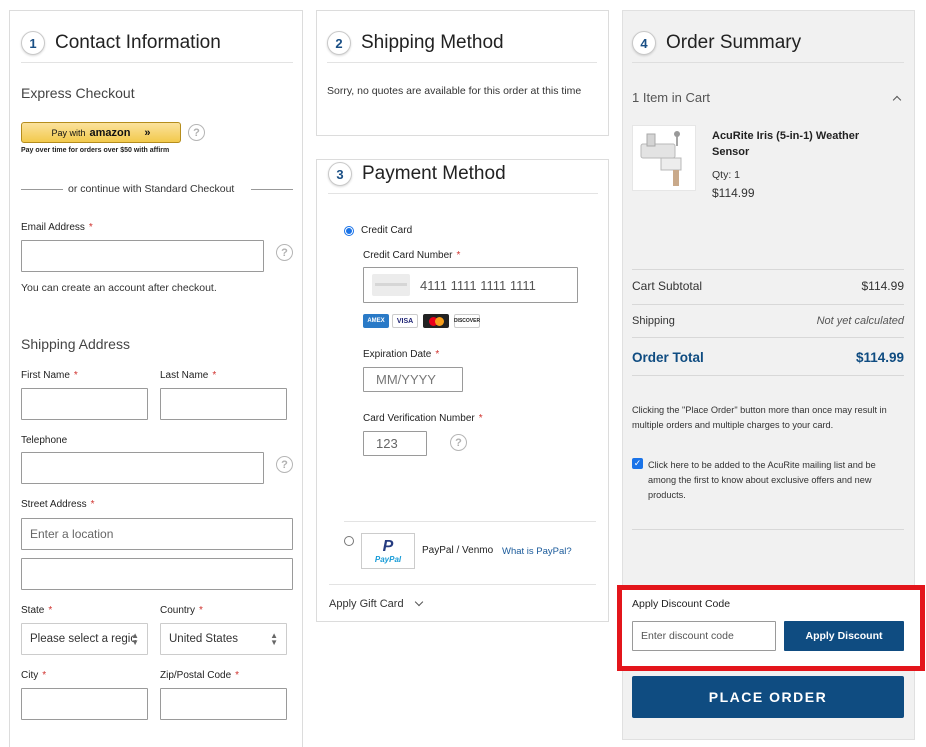  What do you see at coordinates (458, 442) in the screenshot?
I see `cvv-help-icon: ?` at bounding box center [458, 442].